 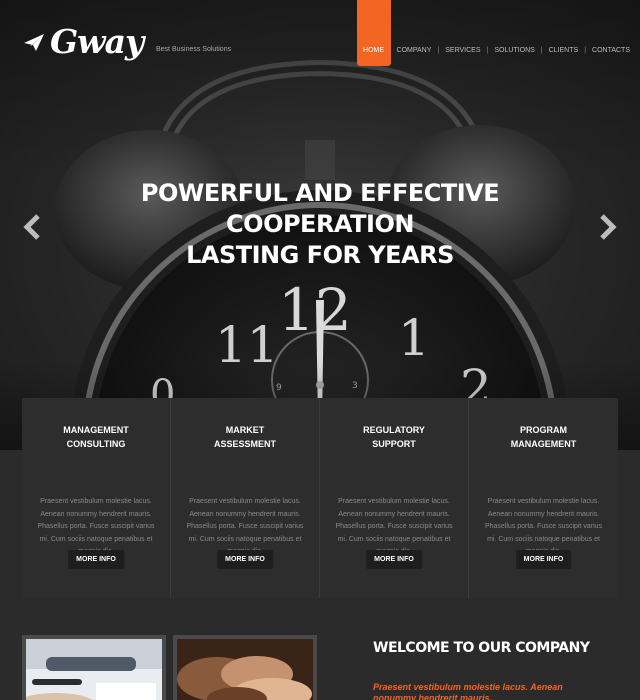 What do you see at coordinates (320, 193) in the screenshot?
I see `hero-title-line: POWERFUL AND EFFECTIVE` at bounding box center [320, 193].